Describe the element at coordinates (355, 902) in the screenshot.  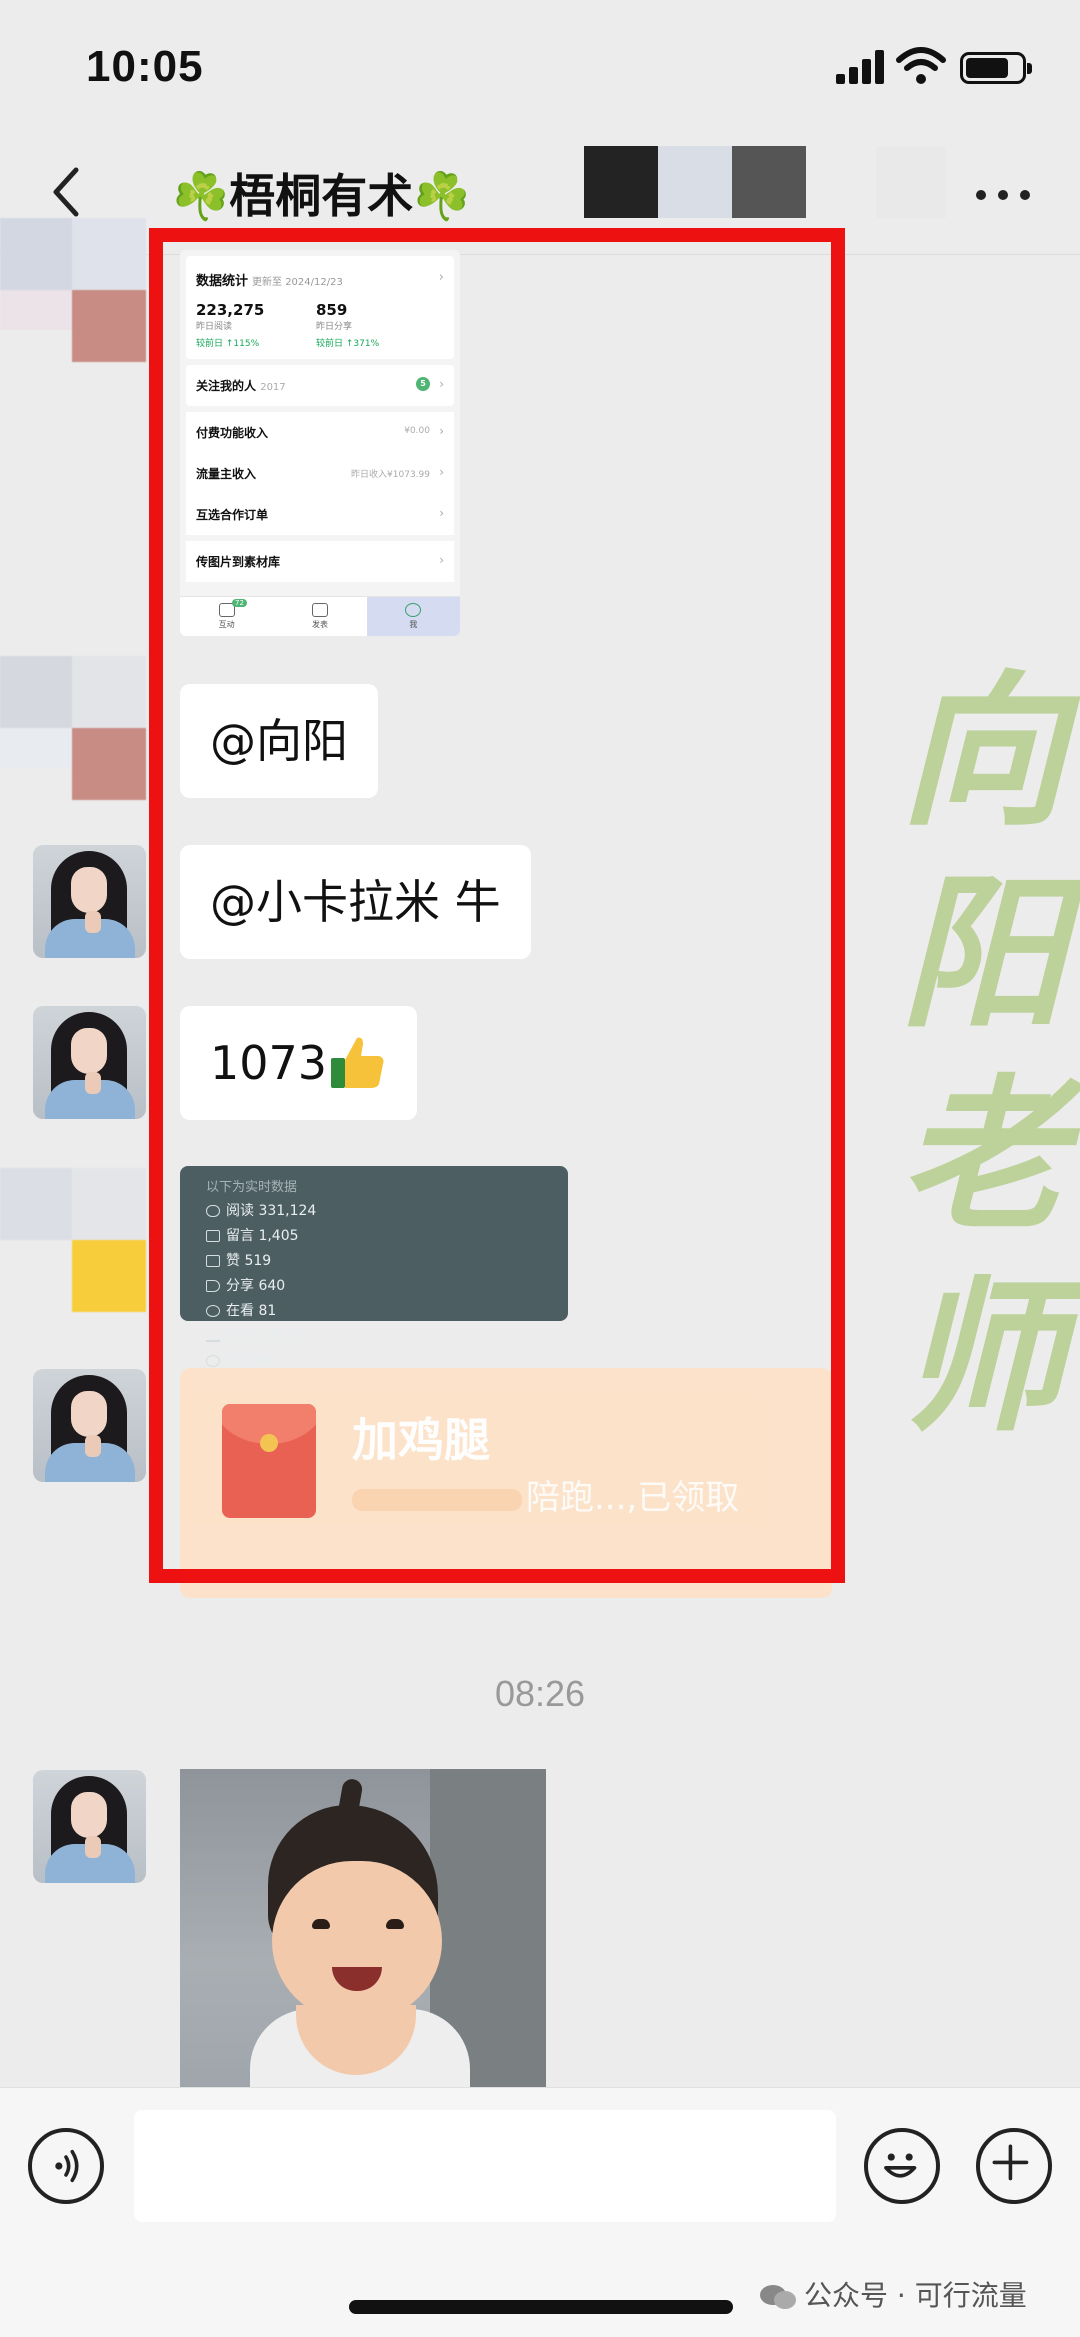
I see `message-bubble: @小卡拉米 牛` at that location.